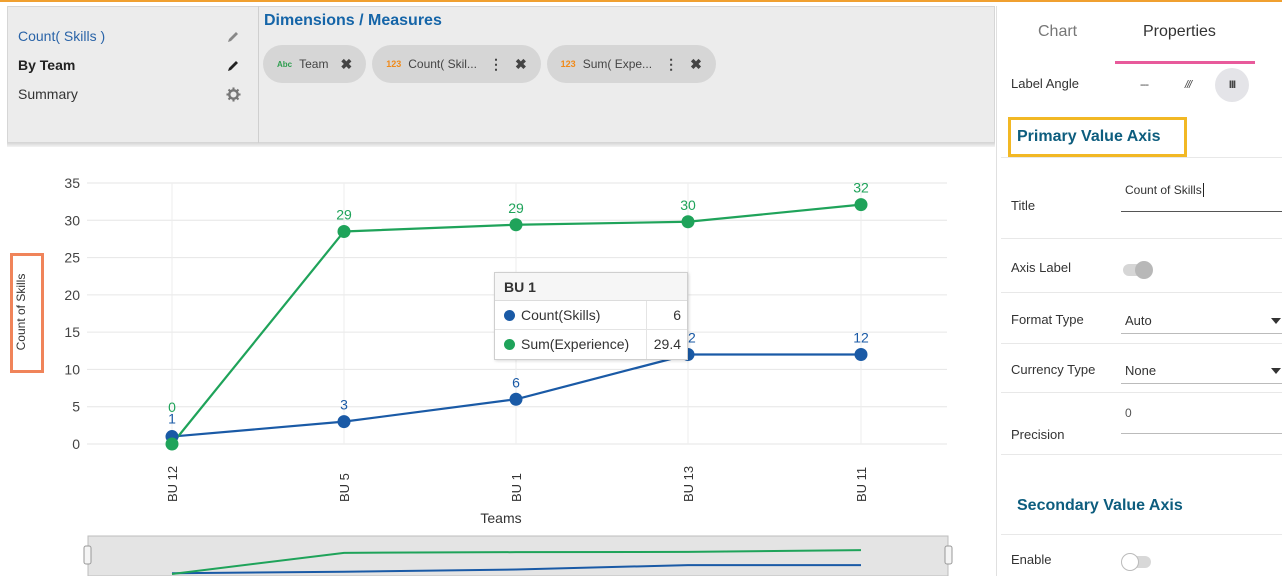 Image resolution: width=1282 pixels, height=576 pixels. What do you see at coordinates (76, 444) in the screenshot?
I see `y-tick-label: 0` at bounding box center [76, 444].